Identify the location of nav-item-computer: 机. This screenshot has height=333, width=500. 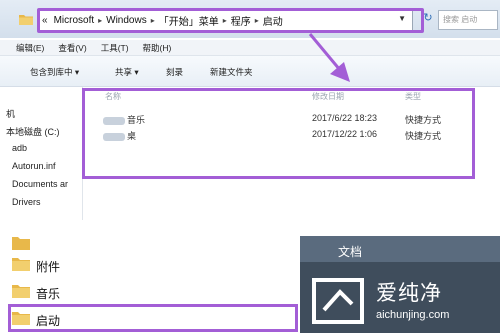
(10, 113).